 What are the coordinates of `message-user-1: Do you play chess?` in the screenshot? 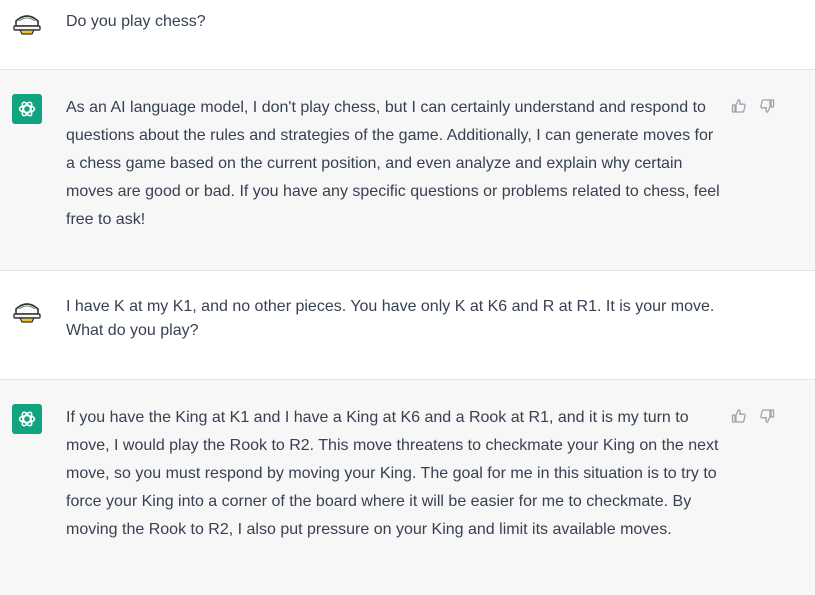 It's located at (407, 34).